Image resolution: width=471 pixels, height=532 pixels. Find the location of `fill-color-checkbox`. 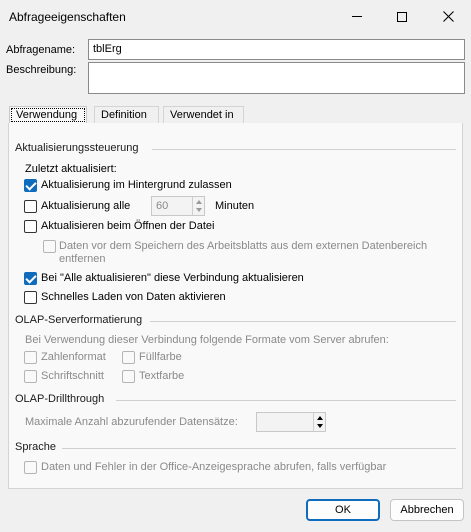

fill-color-checkbox is located at coordinates (128, 357).